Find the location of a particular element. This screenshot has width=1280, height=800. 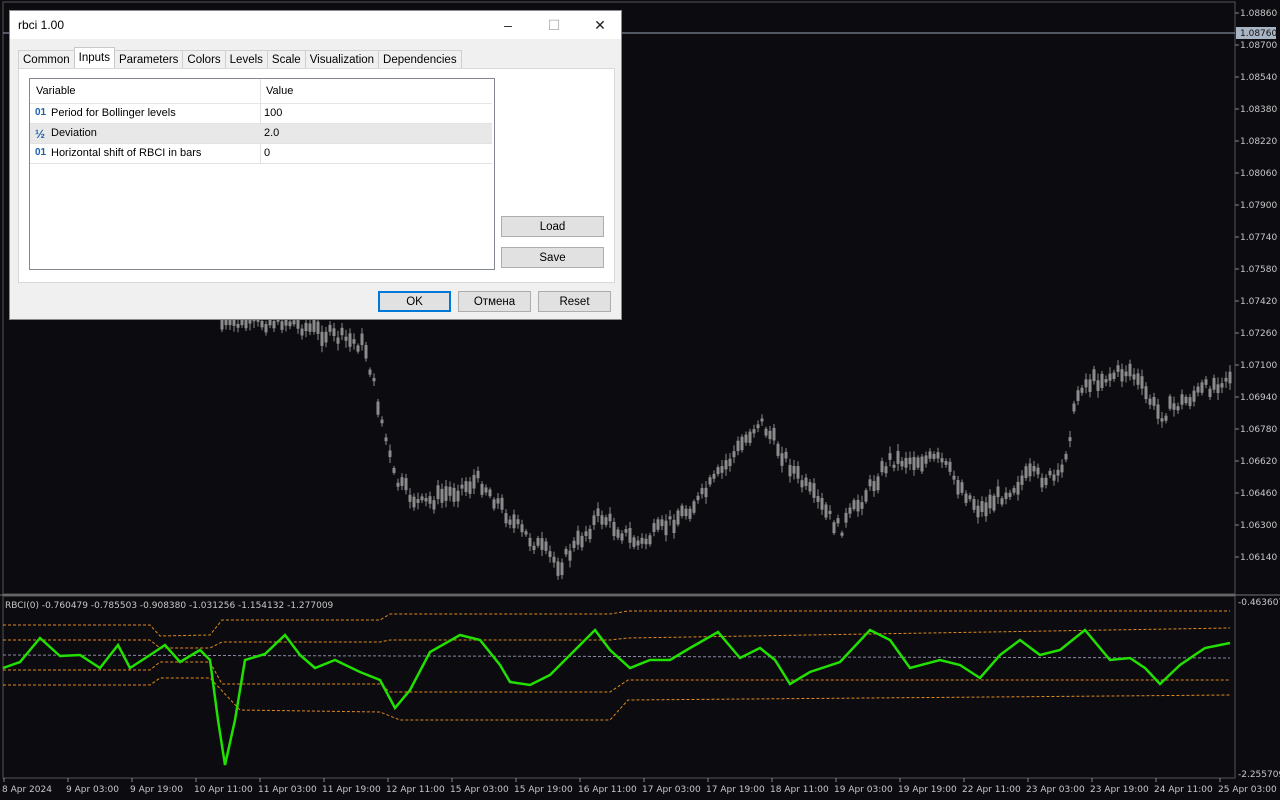

maximize-icon: ☐ is located at coordinates (554, 24).